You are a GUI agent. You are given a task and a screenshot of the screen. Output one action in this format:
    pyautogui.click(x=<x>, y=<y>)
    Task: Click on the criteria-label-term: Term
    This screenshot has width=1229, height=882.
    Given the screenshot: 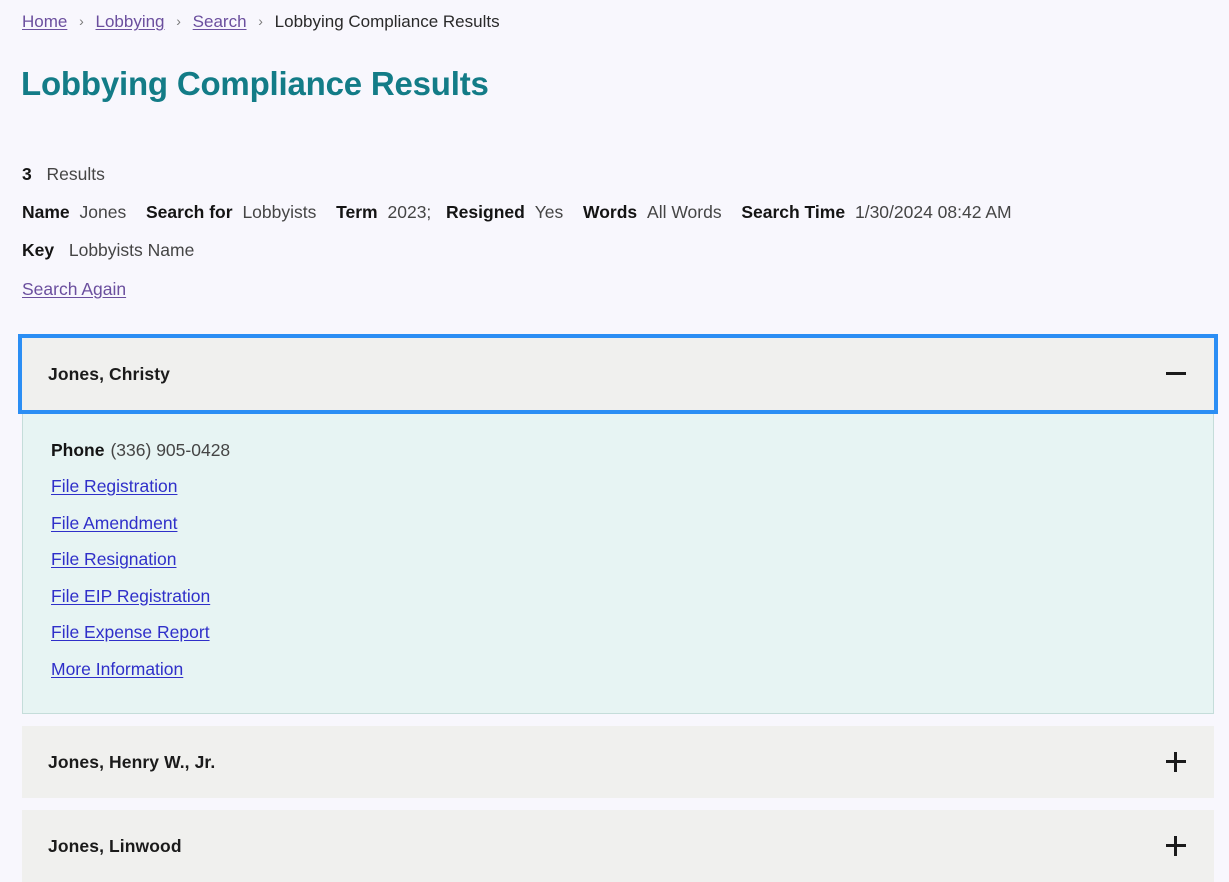 What is the action you would take?
    pyautogui.click(x=357, y=212)
    